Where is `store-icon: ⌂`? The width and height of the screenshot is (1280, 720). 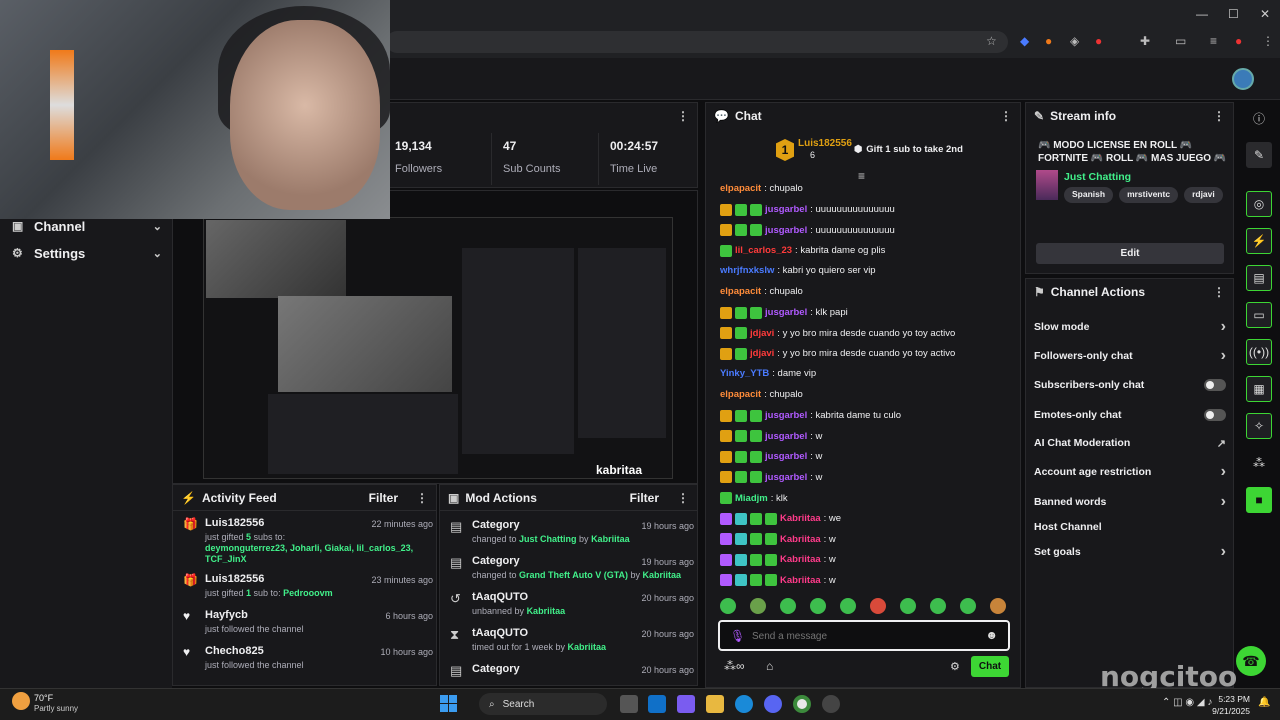 store-icon: ⌂ is located at coordinates (769, 666).